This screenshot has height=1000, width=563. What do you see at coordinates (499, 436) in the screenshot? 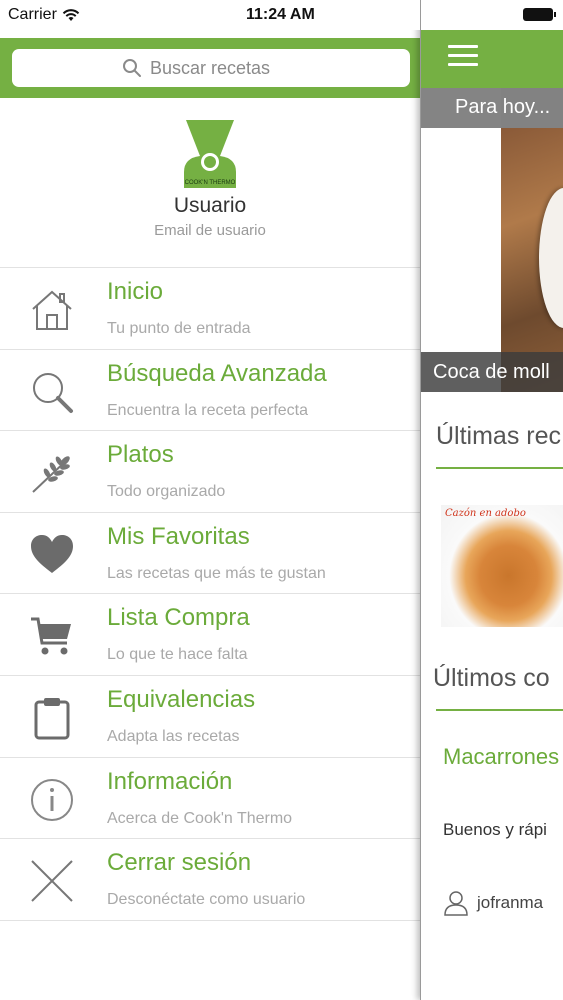
I see `latest-recipes-title: Últimas rec` at bounding box center [499, 436].